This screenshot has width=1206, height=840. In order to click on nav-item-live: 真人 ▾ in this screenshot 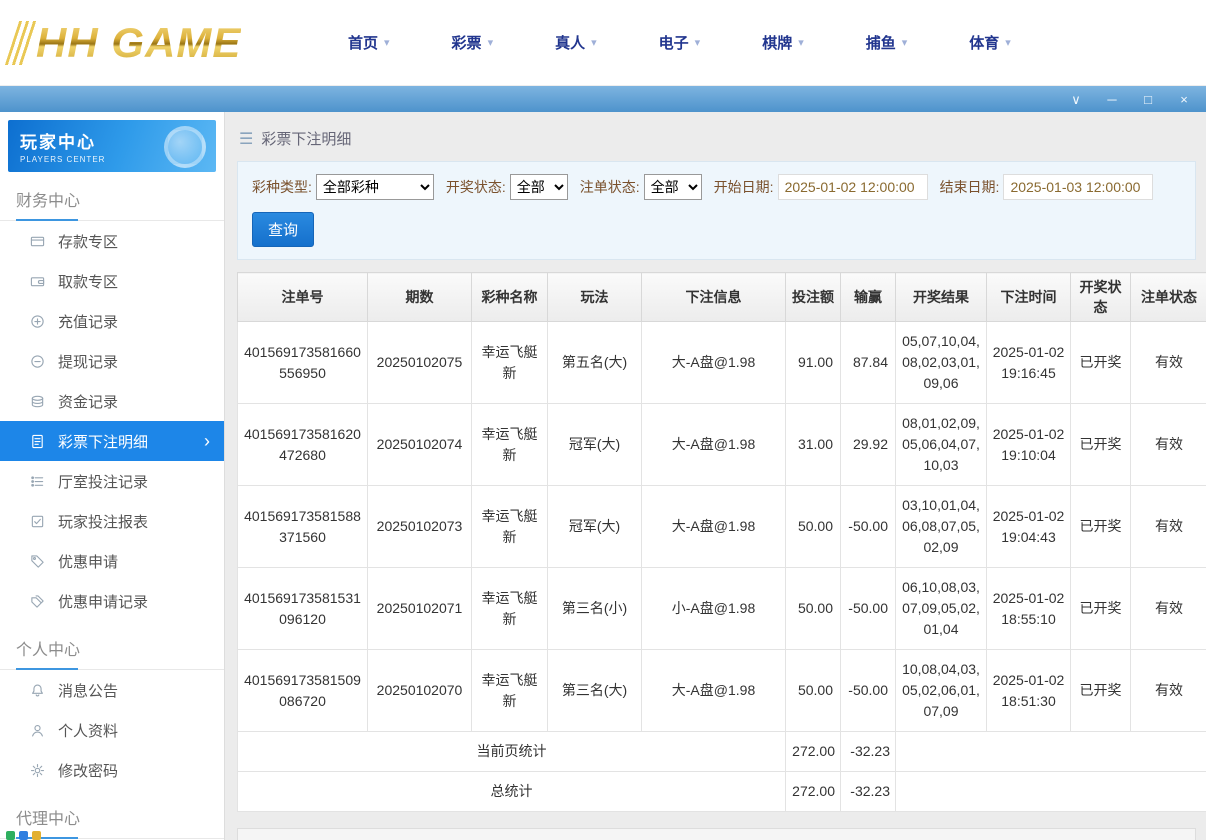, I will do `click(576, 42)`.